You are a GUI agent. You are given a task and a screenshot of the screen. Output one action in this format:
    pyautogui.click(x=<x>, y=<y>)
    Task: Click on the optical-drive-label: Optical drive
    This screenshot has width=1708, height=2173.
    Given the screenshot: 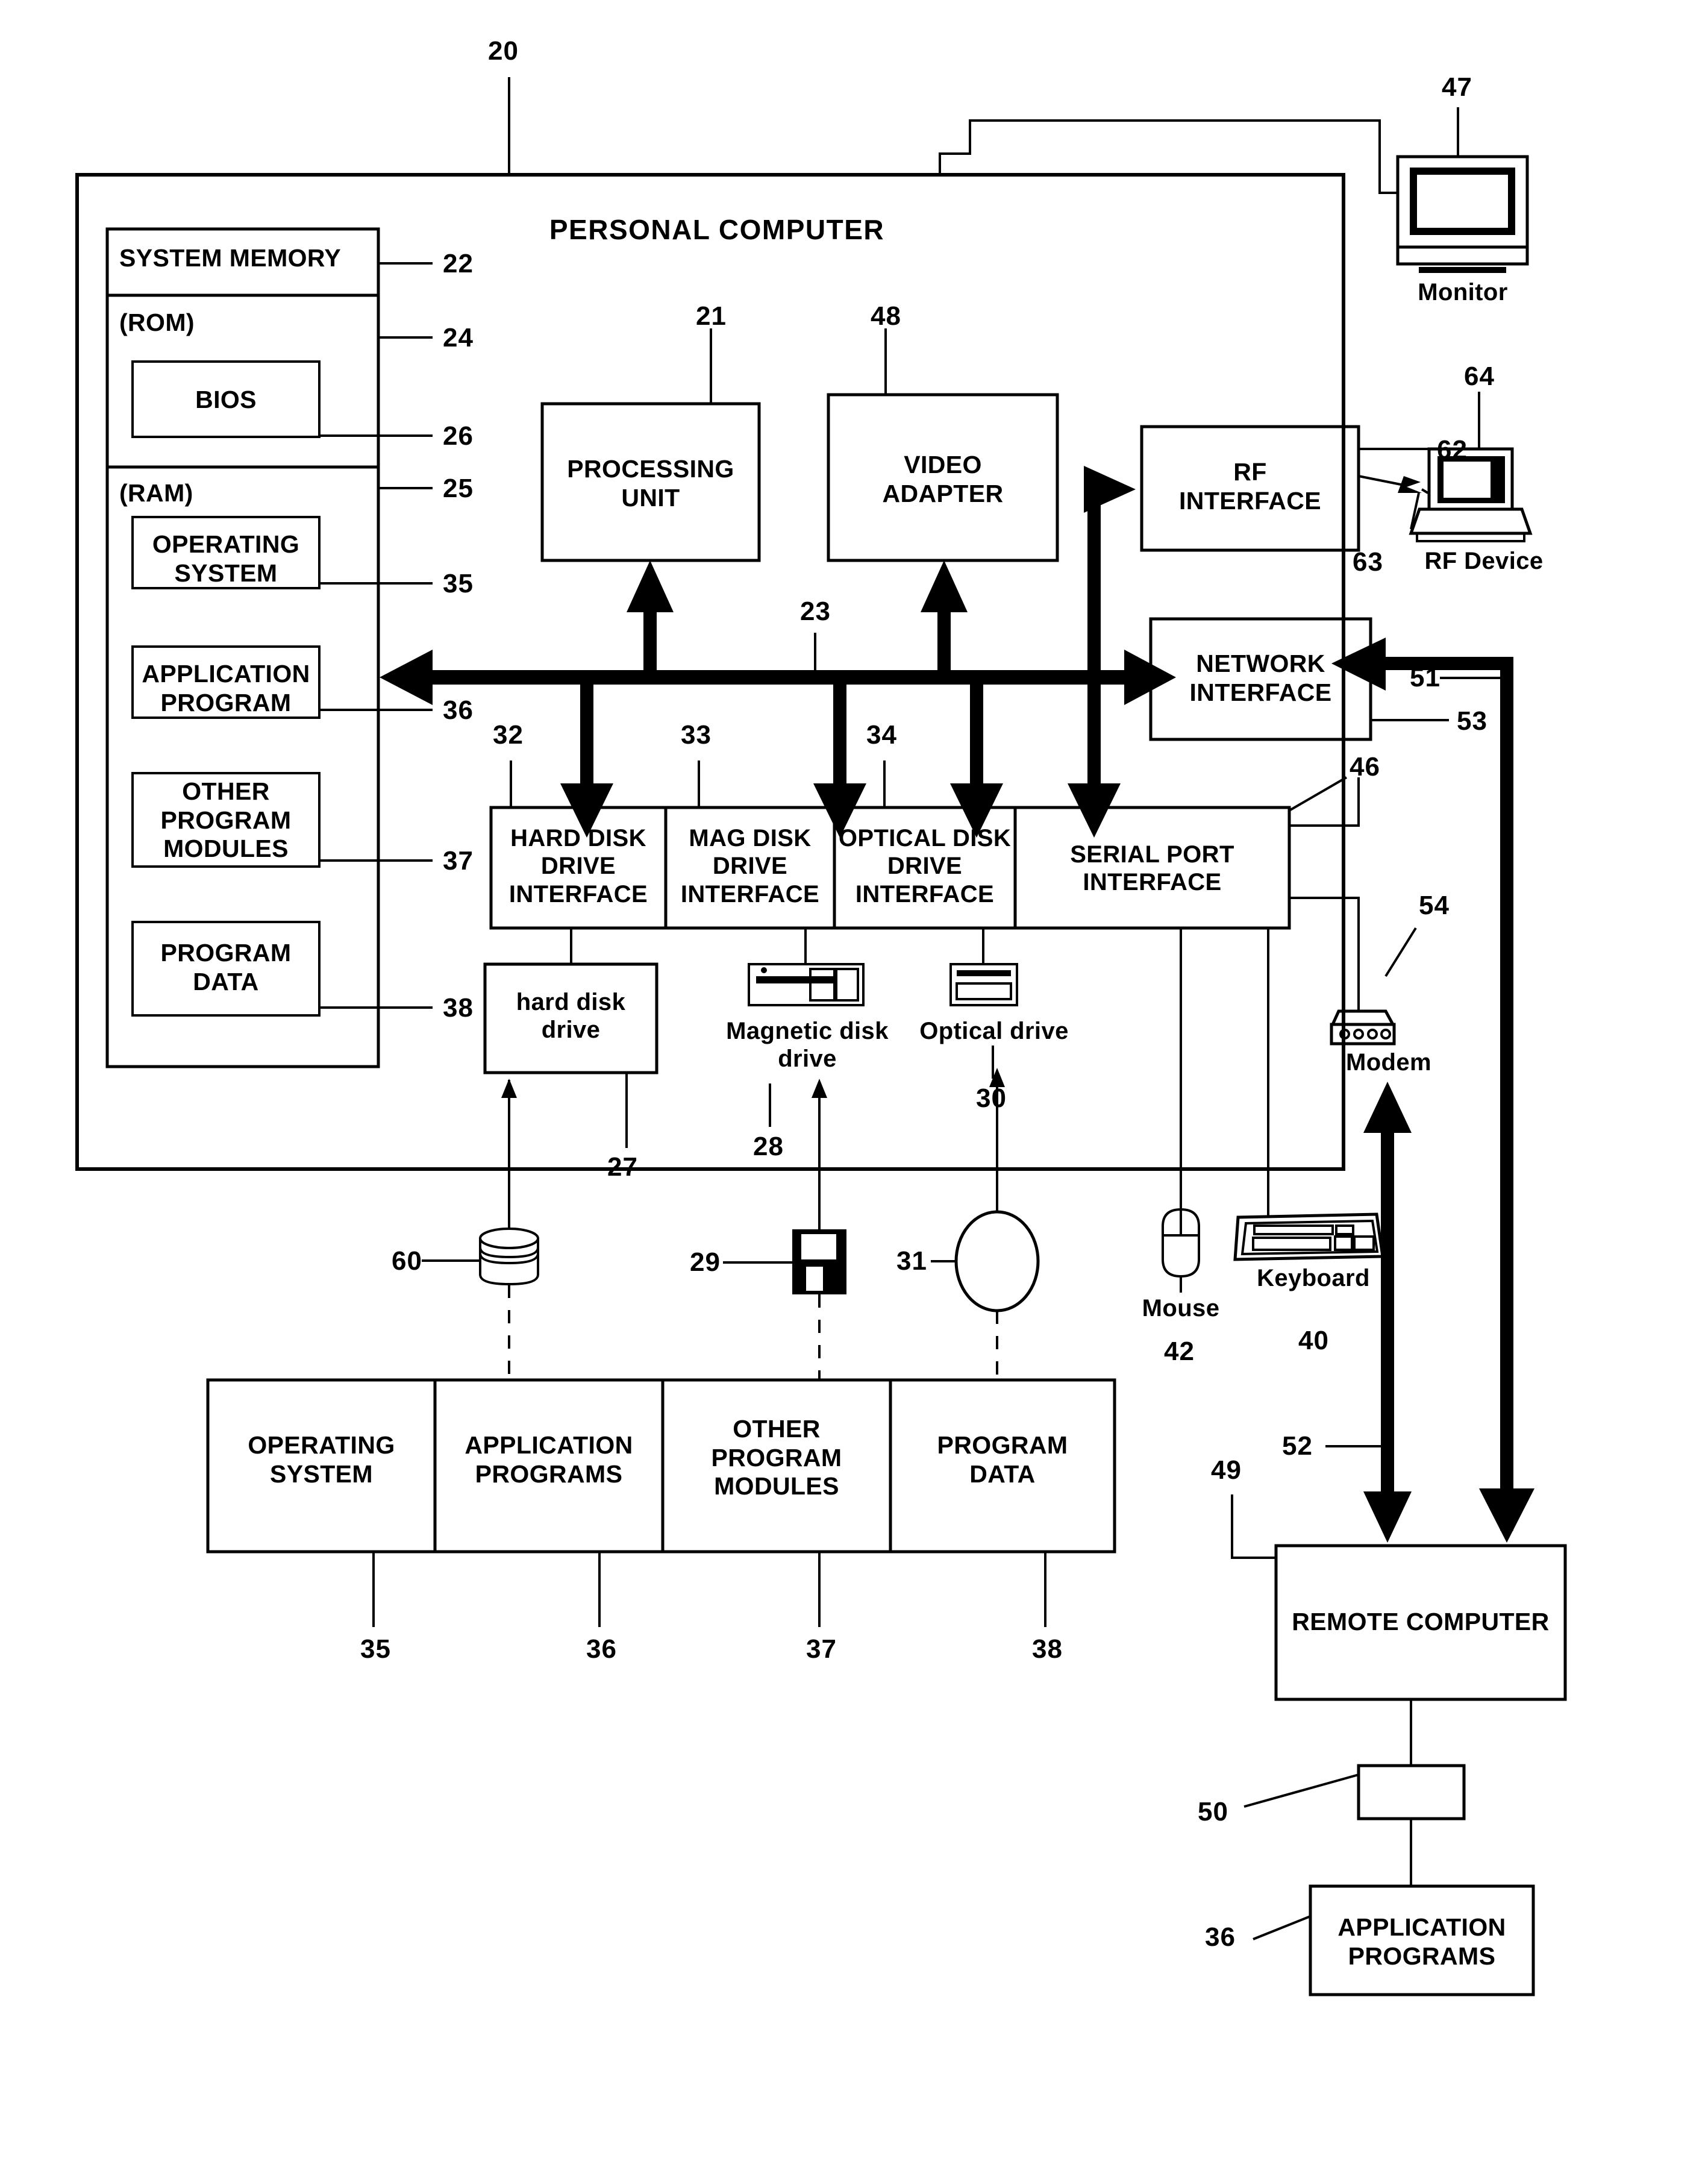 What is the action you would take?
    pyautogui.click(x=994, y=1031)
    